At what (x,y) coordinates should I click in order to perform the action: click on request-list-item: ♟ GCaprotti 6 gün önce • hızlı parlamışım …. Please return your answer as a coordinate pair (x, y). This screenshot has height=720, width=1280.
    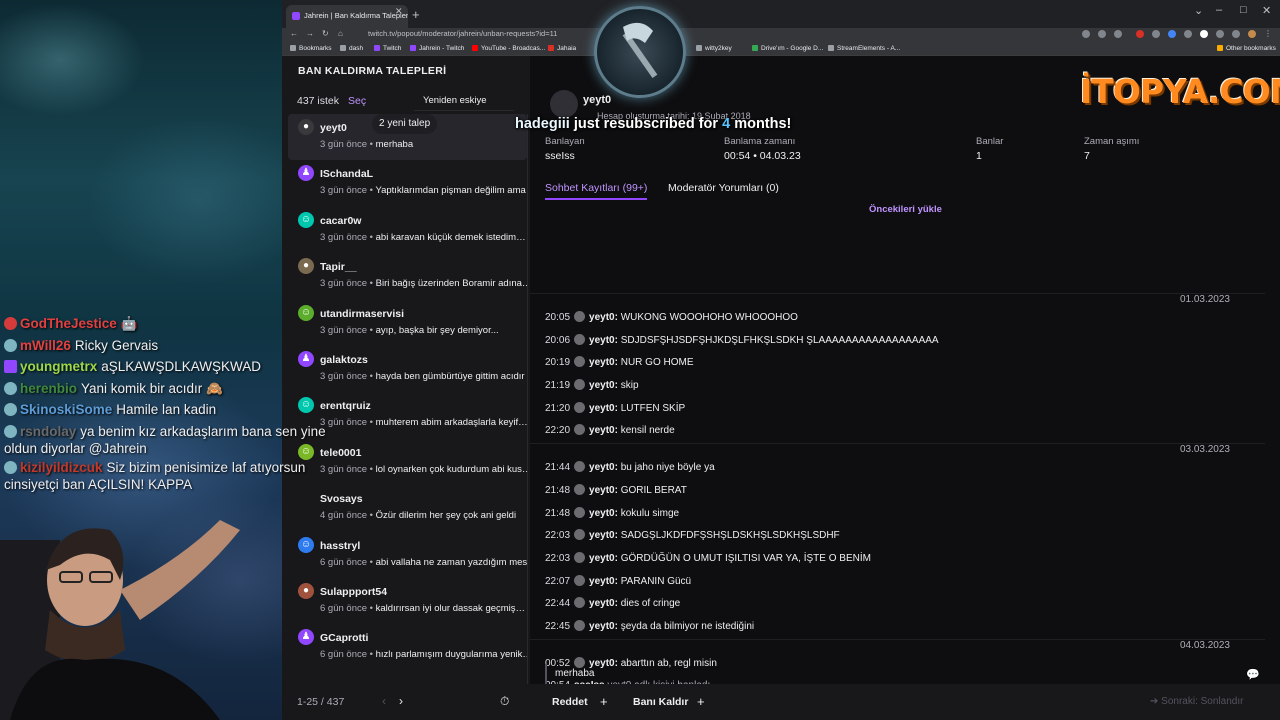
    Looking at the image, I should click on (407, 647).